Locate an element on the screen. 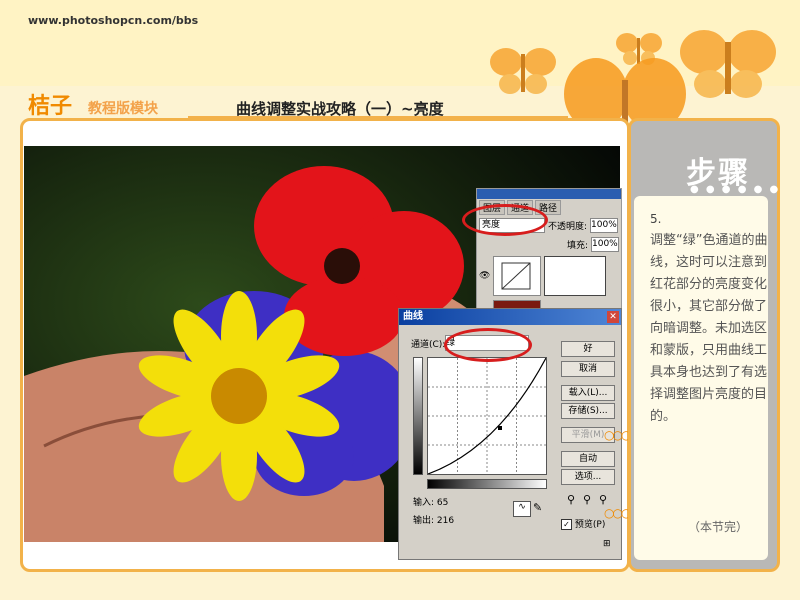  highlight-ring-blend-mode is located at coordinates (505, 220).